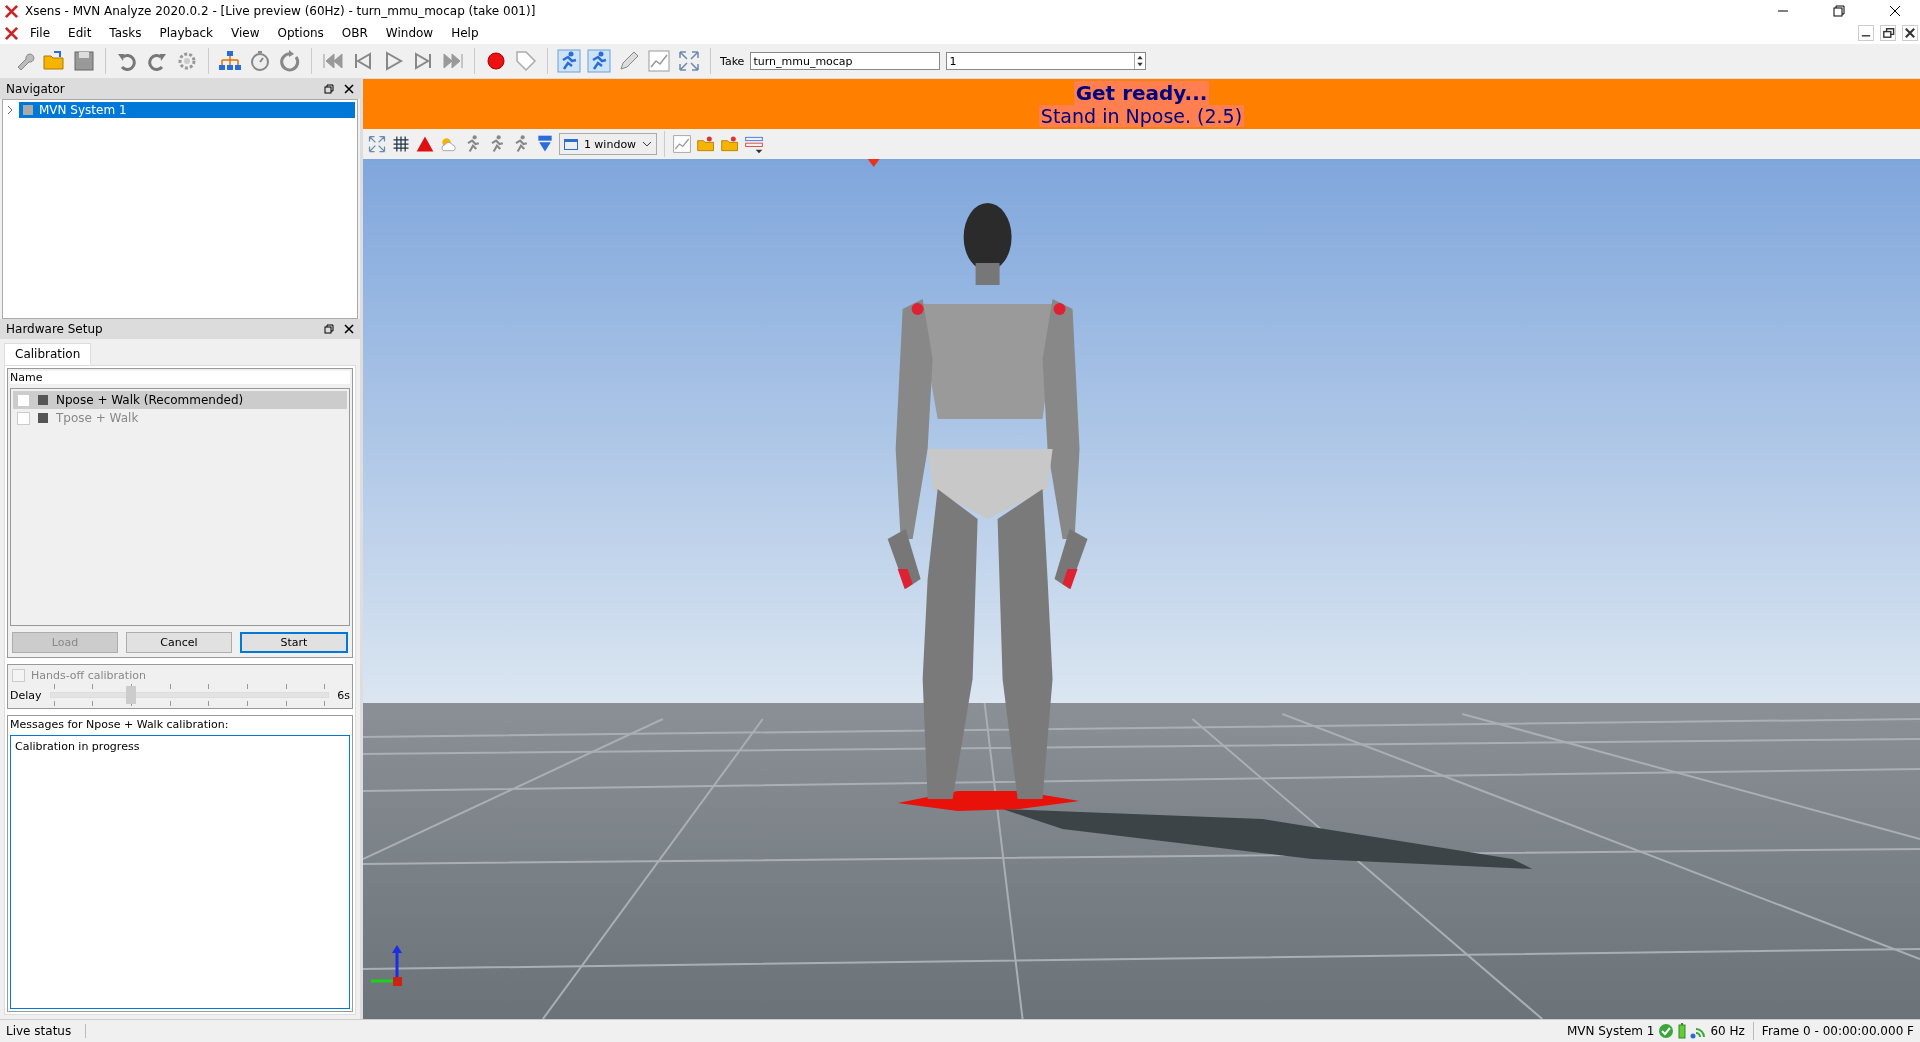 This screenshot has height=1042, width=1920. Describe the element at coordinates (180, 872) in the screenshot. I see `messages-text-area: Calibration in progress` at that location.